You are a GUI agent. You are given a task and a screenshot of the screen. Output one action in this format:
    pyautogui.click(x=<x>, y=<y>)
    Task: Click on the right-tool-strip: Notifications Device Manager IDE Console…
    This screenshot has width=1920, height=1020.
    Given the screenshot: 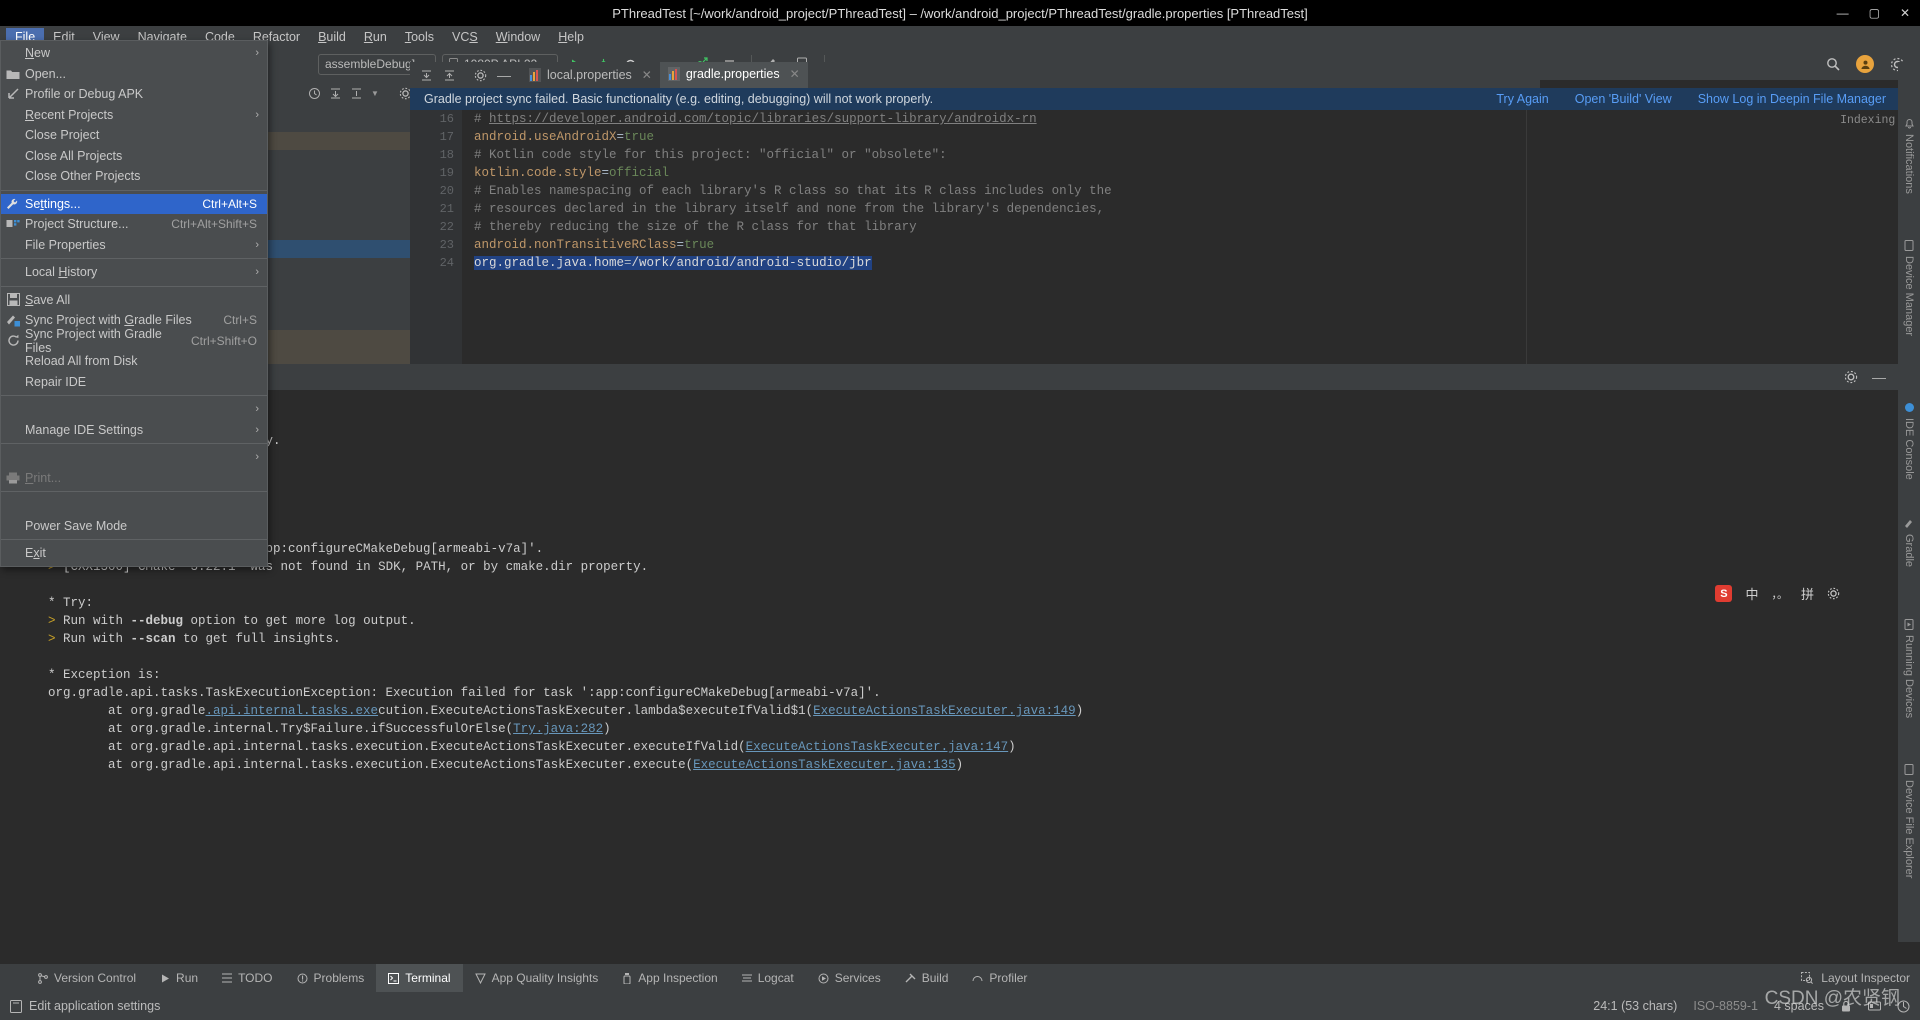 What is the action you would take?
    pyautogui.click(x=1909, y=502)
    